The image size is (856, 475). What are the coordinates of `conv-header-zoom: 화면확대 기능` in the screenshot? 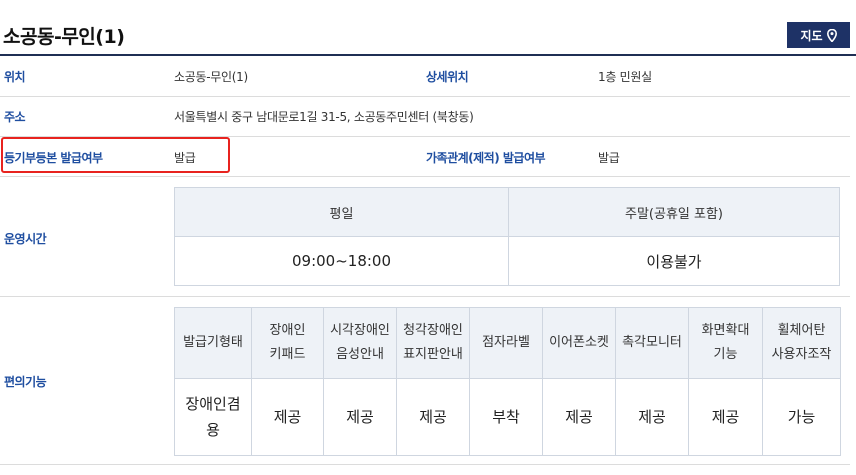 It's located at (725, 343).